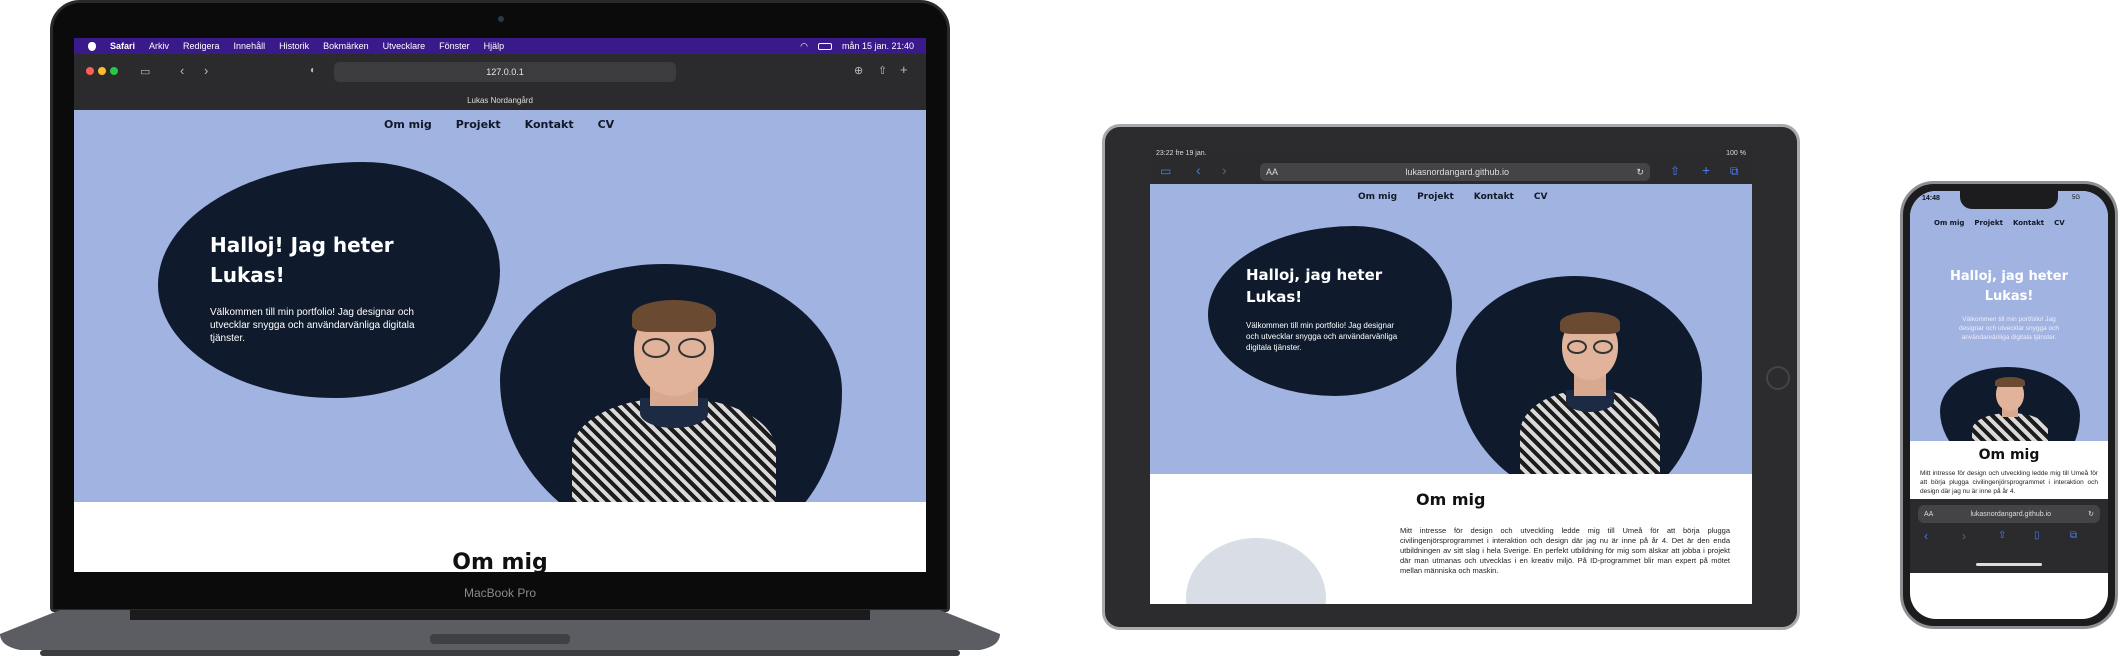  I want to click on close-window-icon, so click(90, 71).